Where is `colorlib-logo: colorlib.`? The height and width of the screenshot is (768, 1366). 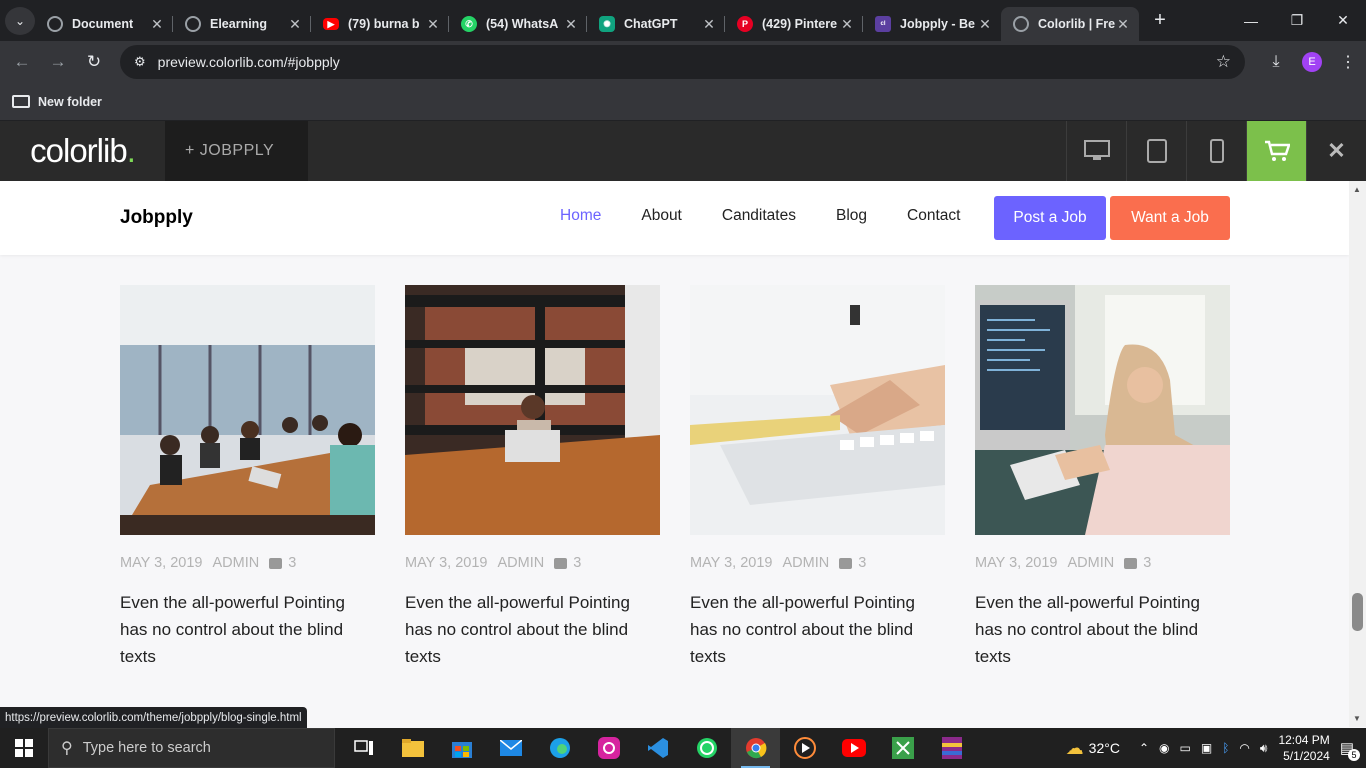 colorlib-logo: colorlib. is located at coordinates (82, 151).